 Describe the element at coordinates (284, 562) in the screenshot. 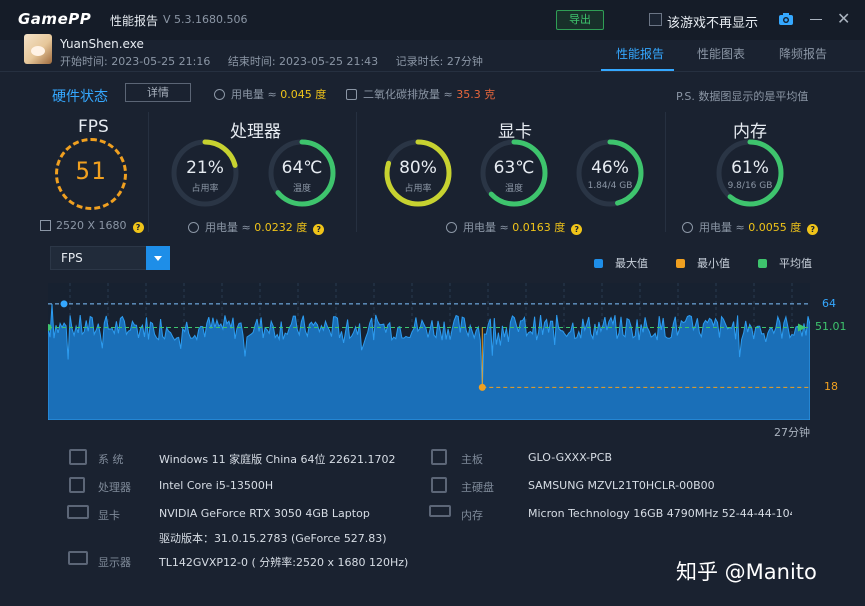

I see `display-value: TL142GVXP12-0 ( 分辨率:2520 x 1680 120Hz)` at that location.